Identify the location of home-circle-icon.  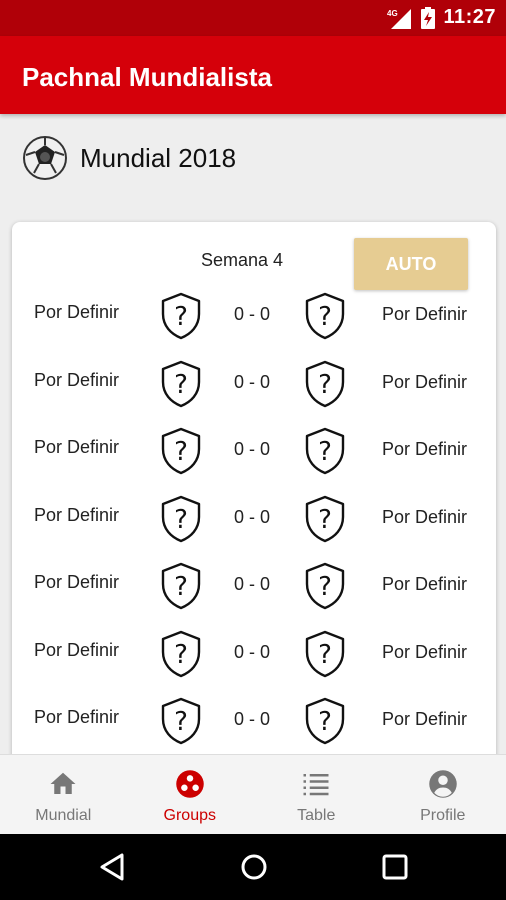
(254, 867).